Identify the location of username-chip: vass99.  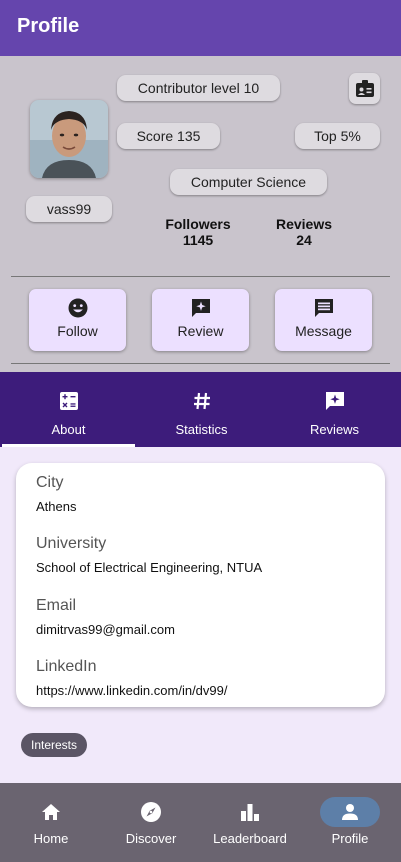
(69, 209).